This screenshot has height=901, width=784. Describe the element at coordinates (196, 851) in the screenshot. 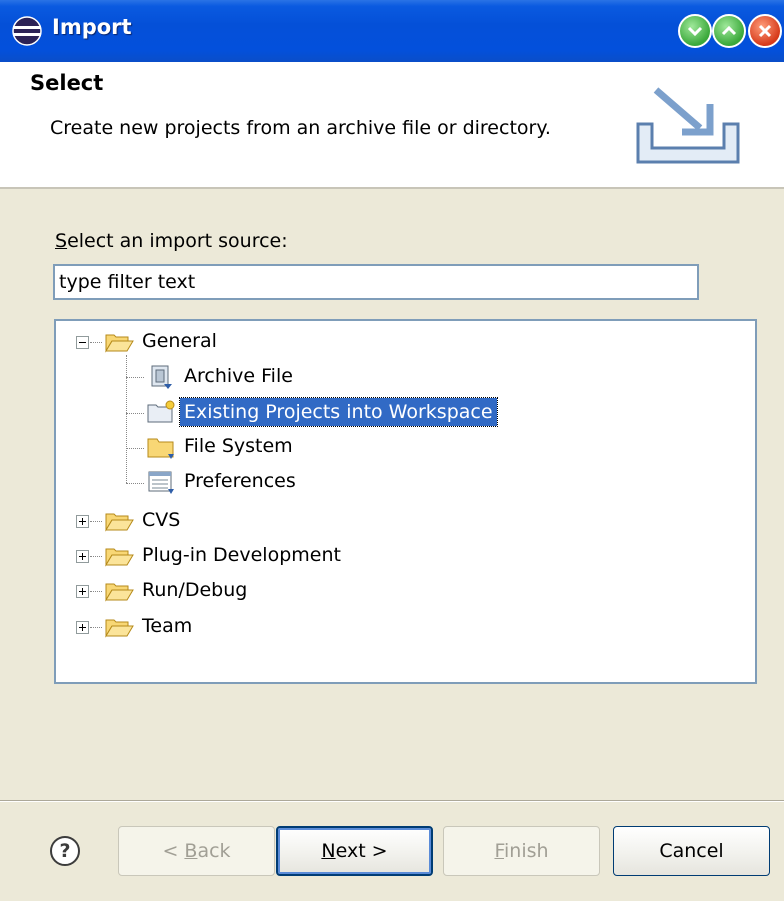

I see `back-button: < Back` at that location.